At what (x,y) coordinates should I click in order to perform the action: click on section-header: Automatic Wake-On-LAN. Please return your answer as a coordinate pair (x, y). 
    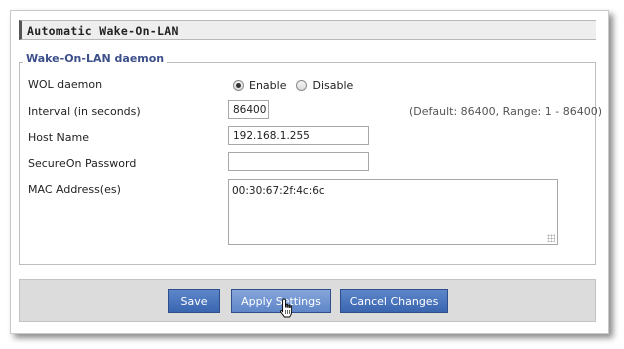
    Looking at the image, I should click on (307, 30).